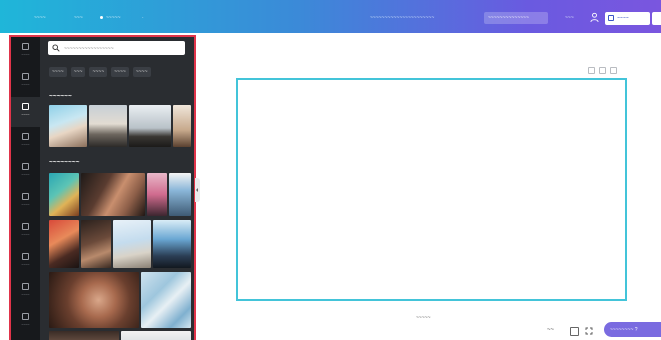 The width and height of the screenshot is (661, 340). I want to click on page-tools, so click(600, 71).